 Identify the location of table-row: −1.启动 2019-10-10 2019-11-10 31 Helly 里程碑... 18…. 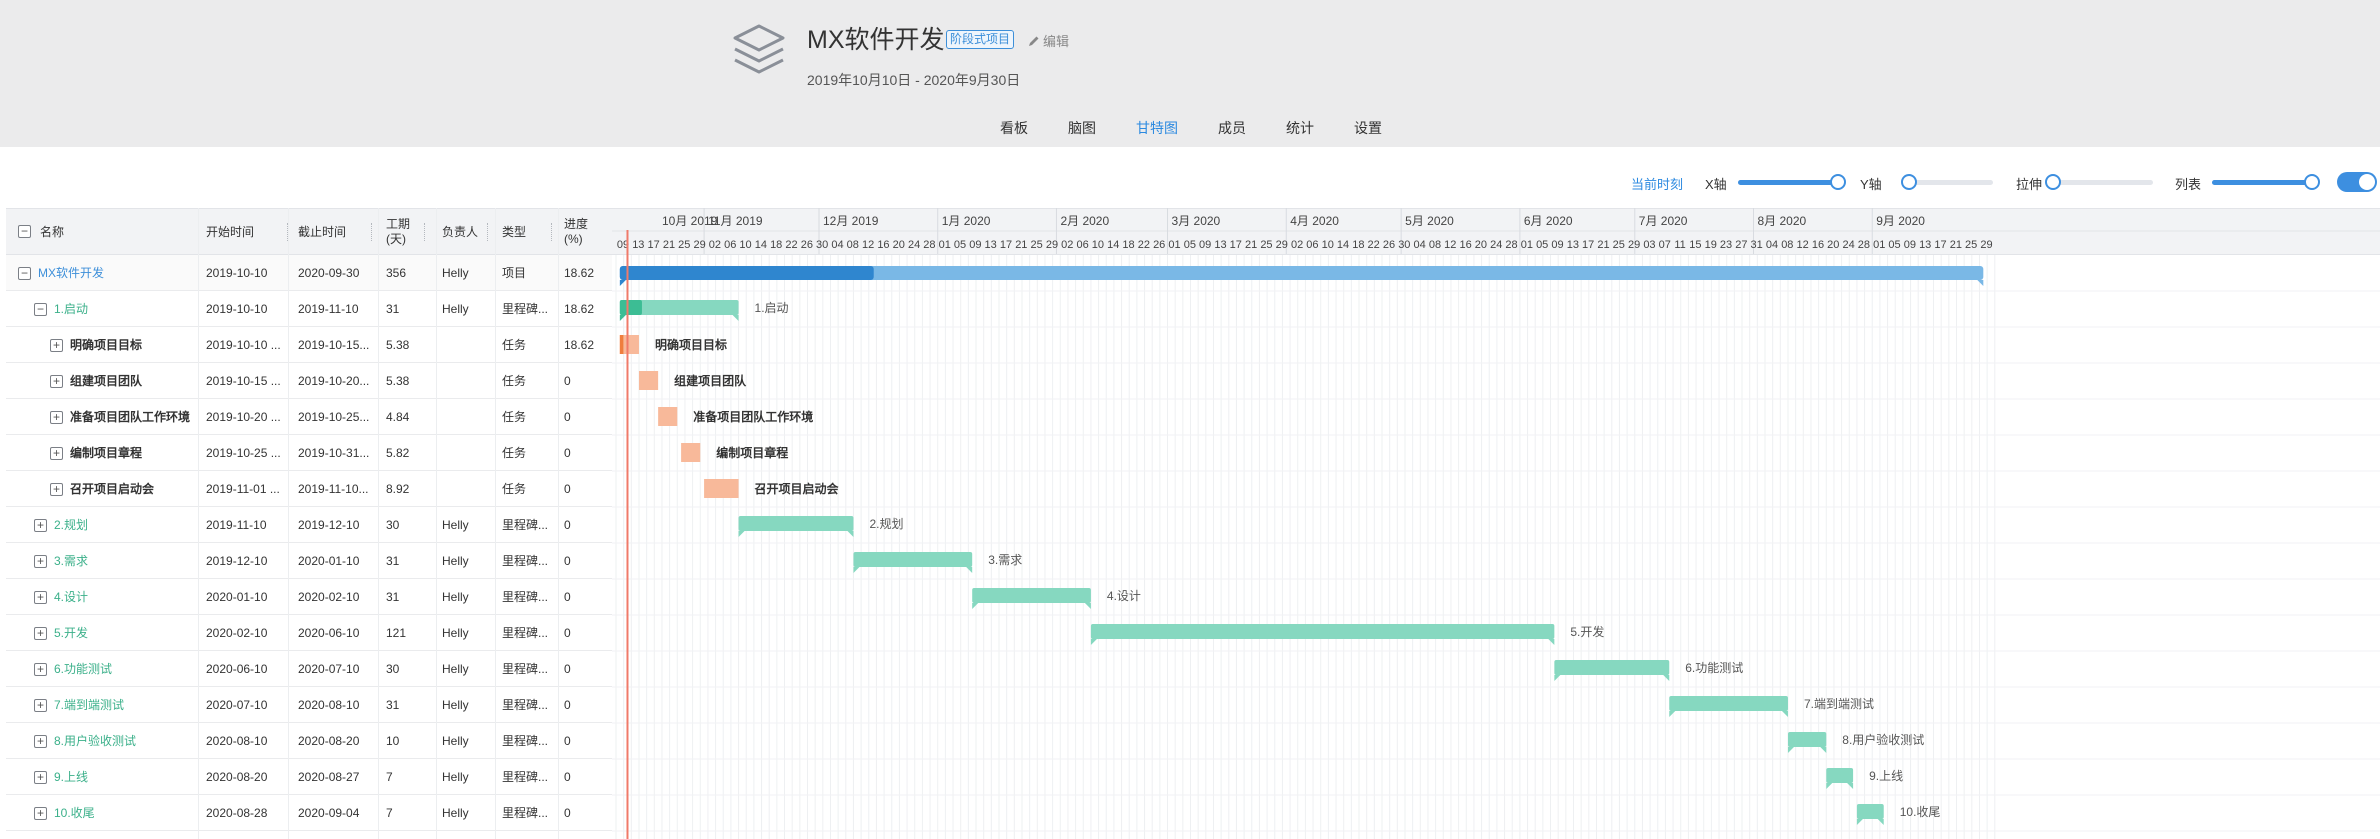
(309, 309).